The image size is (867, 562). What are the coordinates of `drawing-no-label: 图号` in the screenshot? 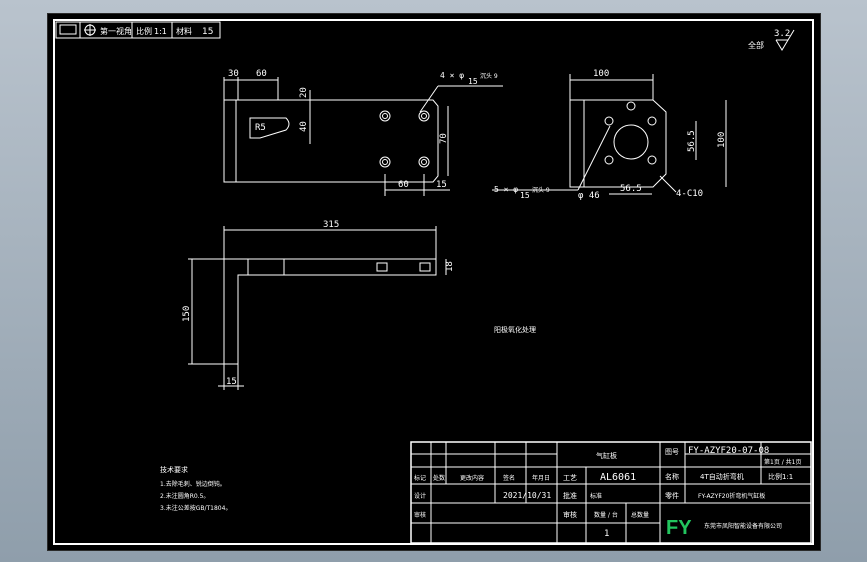 It's located at (672, 452).